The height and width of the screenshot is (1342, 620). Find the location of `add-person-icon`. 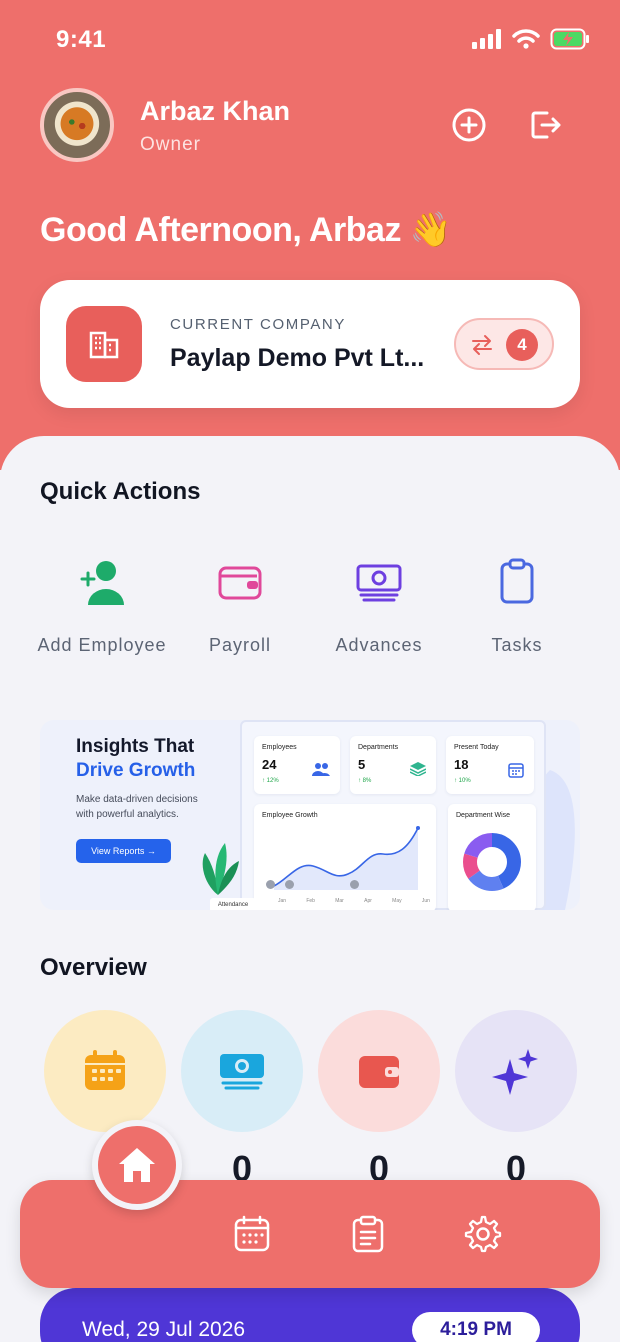

add-person-icon is located at coordinates (102, 582).